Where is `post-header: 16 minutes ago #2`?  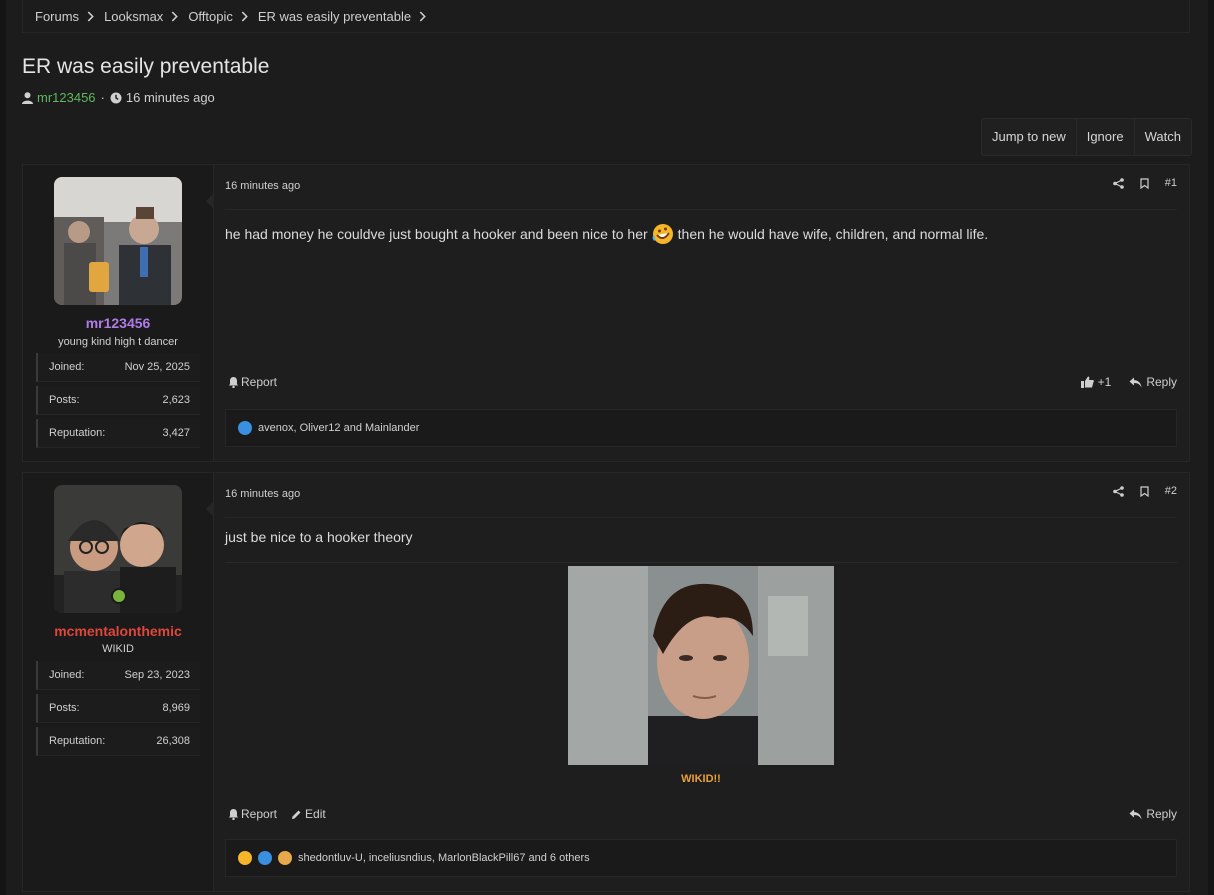 post-header: 16 minutes ago #2 is located at coordinates (701, 495).